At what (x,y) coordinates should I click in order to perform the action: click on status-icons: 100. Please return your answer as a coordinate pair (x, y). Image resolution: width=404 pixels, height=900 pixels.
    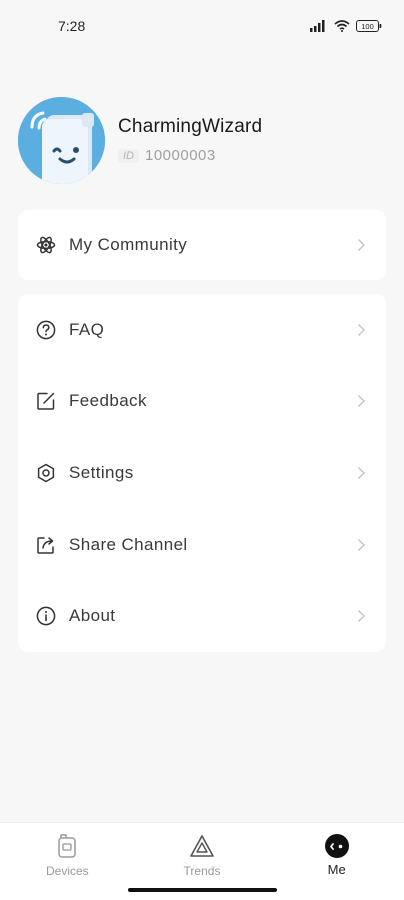
    Looking at the image, I should click on (346, 26).